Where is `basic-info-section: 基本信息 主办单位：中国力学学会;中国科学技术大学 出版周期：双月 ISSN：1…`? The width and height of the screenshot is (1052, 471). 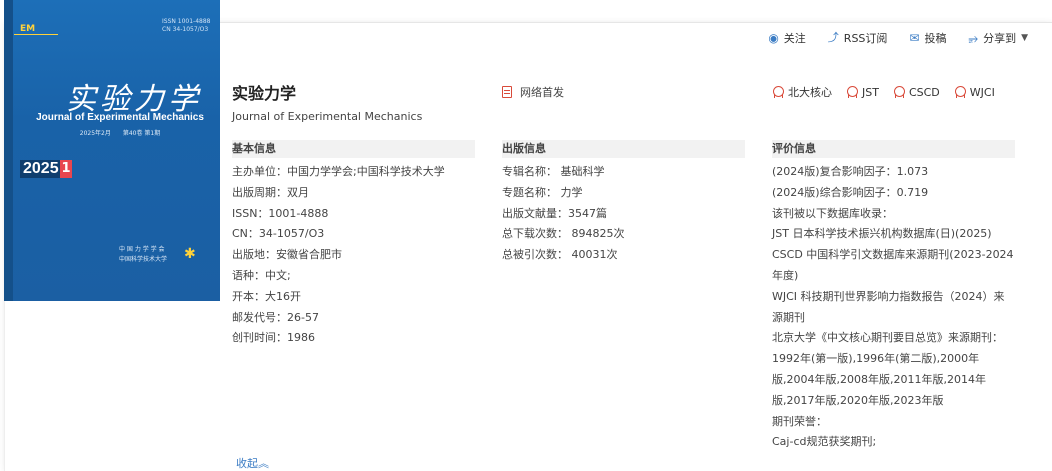
basic-info-section: 基本信息 主办单位：中国力学学会;中国科学技术大学 出版周期：双月 ISSN：1… is located at coordinates (353, 244).